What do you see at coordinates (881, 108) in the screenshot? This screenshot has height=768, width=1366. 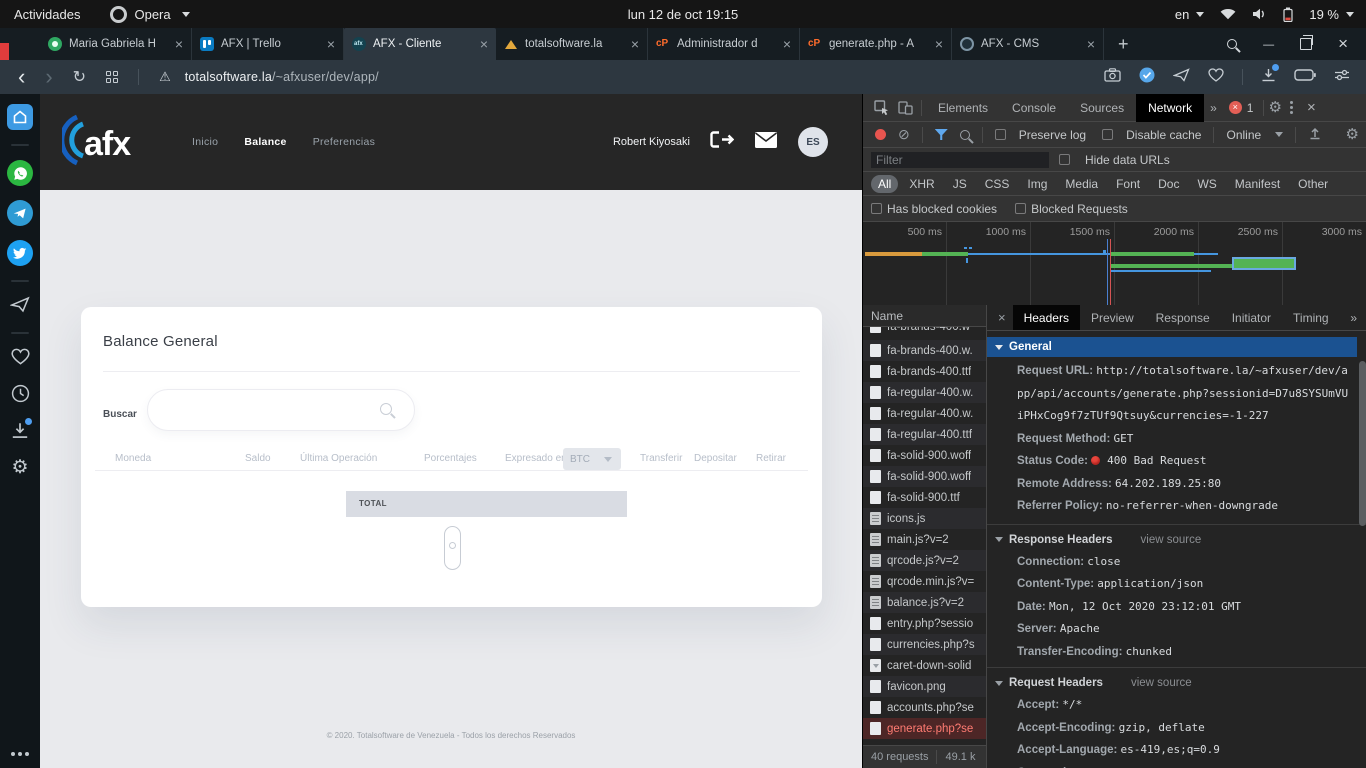 I see `inspect-element-icon` at bounding box center [881, 108].